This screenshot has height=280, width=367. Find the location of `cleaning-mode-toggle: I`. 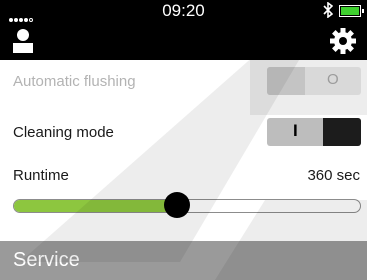

cleaning-mode-toggle: I is located at coordinates (314, 132).